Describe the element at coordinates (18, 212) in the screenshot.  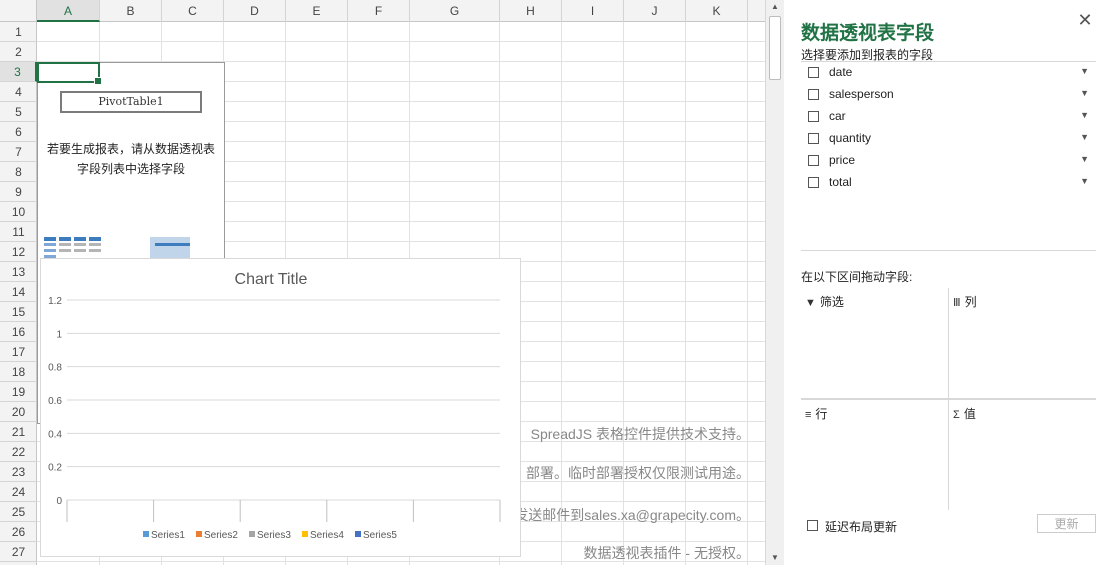
I see `row-header-10: 10` at that location.